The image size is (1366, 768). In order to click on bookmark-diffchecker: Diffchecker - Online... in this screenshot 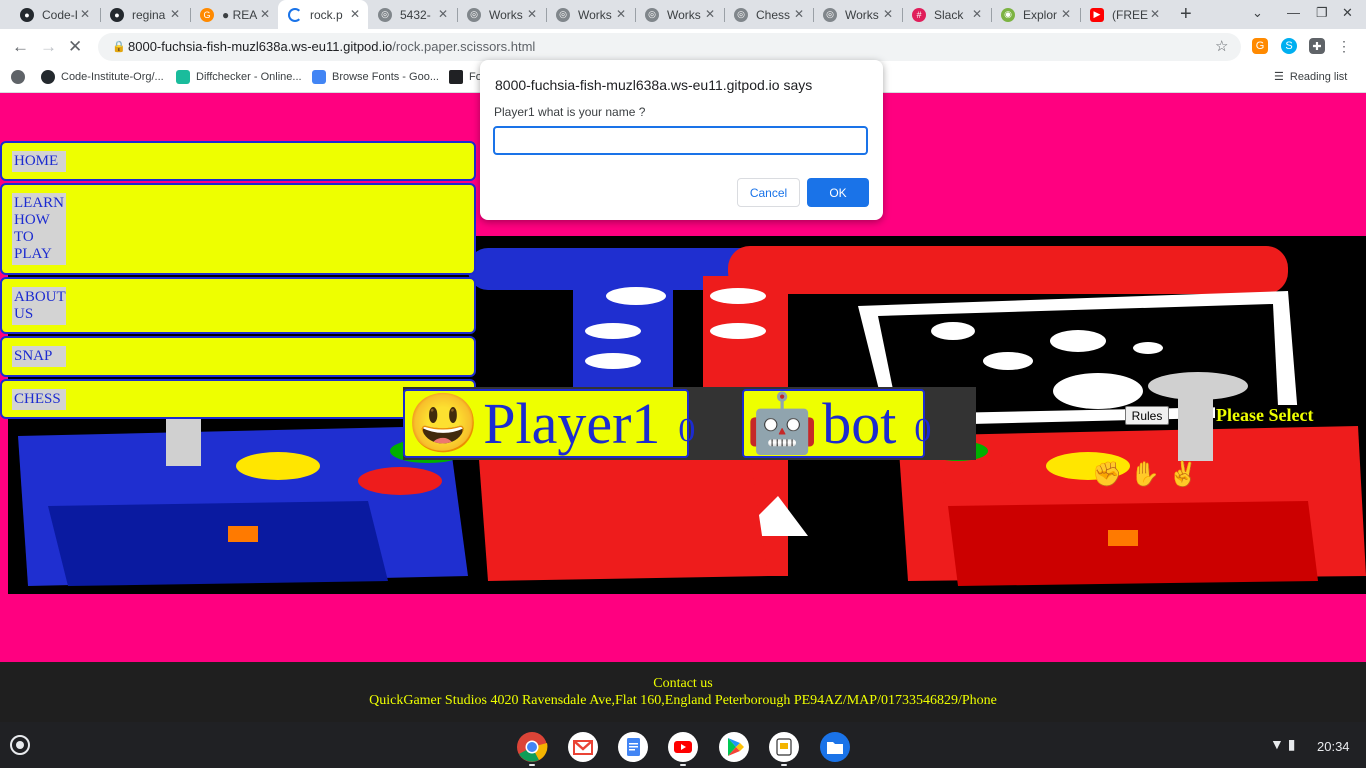, I will do `click(239, 77)`.